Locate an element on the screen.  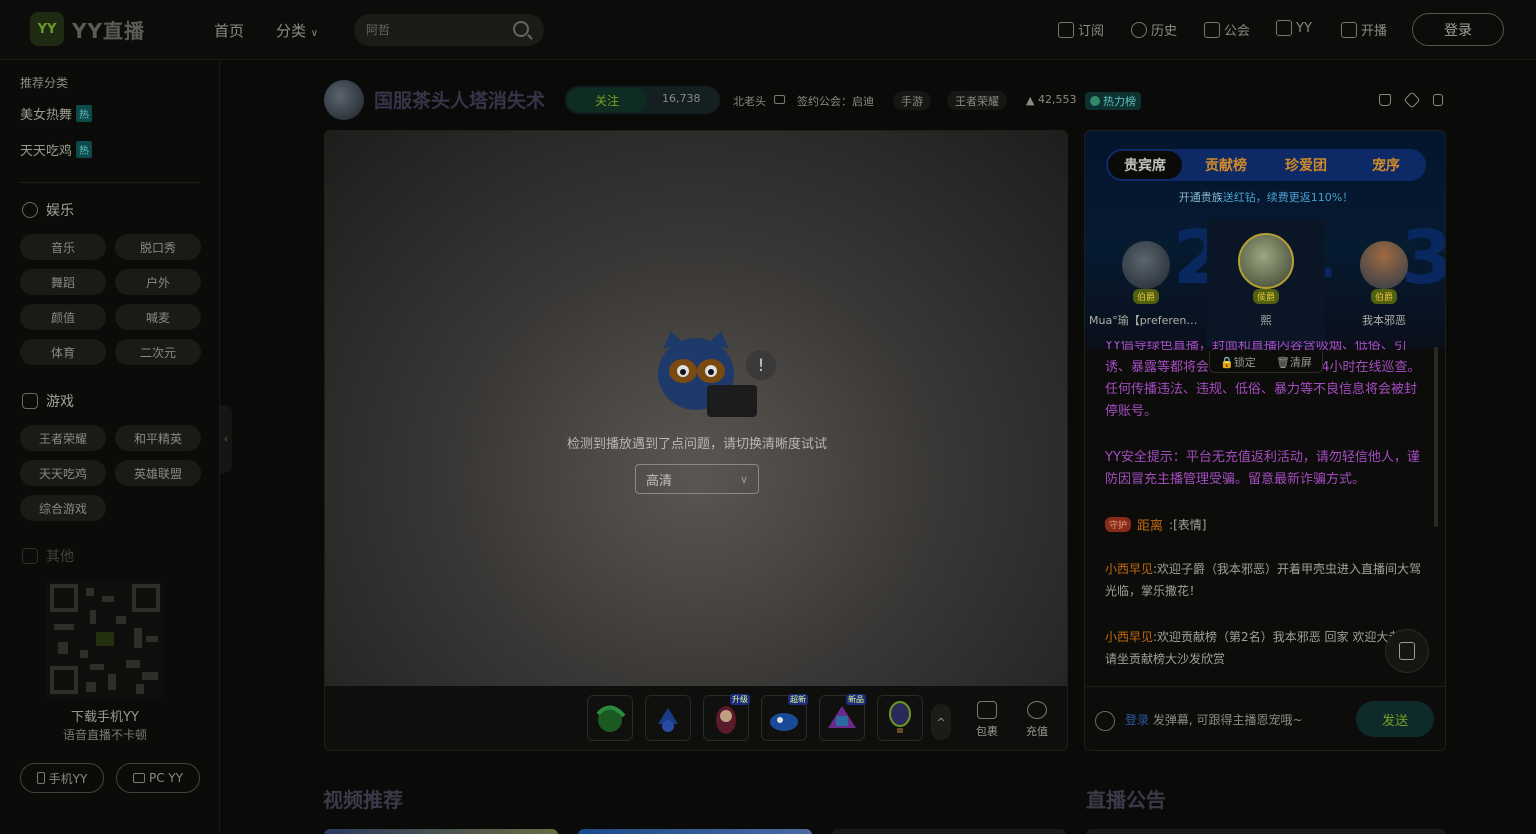
share-icon is located at coordinates (1412, 100).